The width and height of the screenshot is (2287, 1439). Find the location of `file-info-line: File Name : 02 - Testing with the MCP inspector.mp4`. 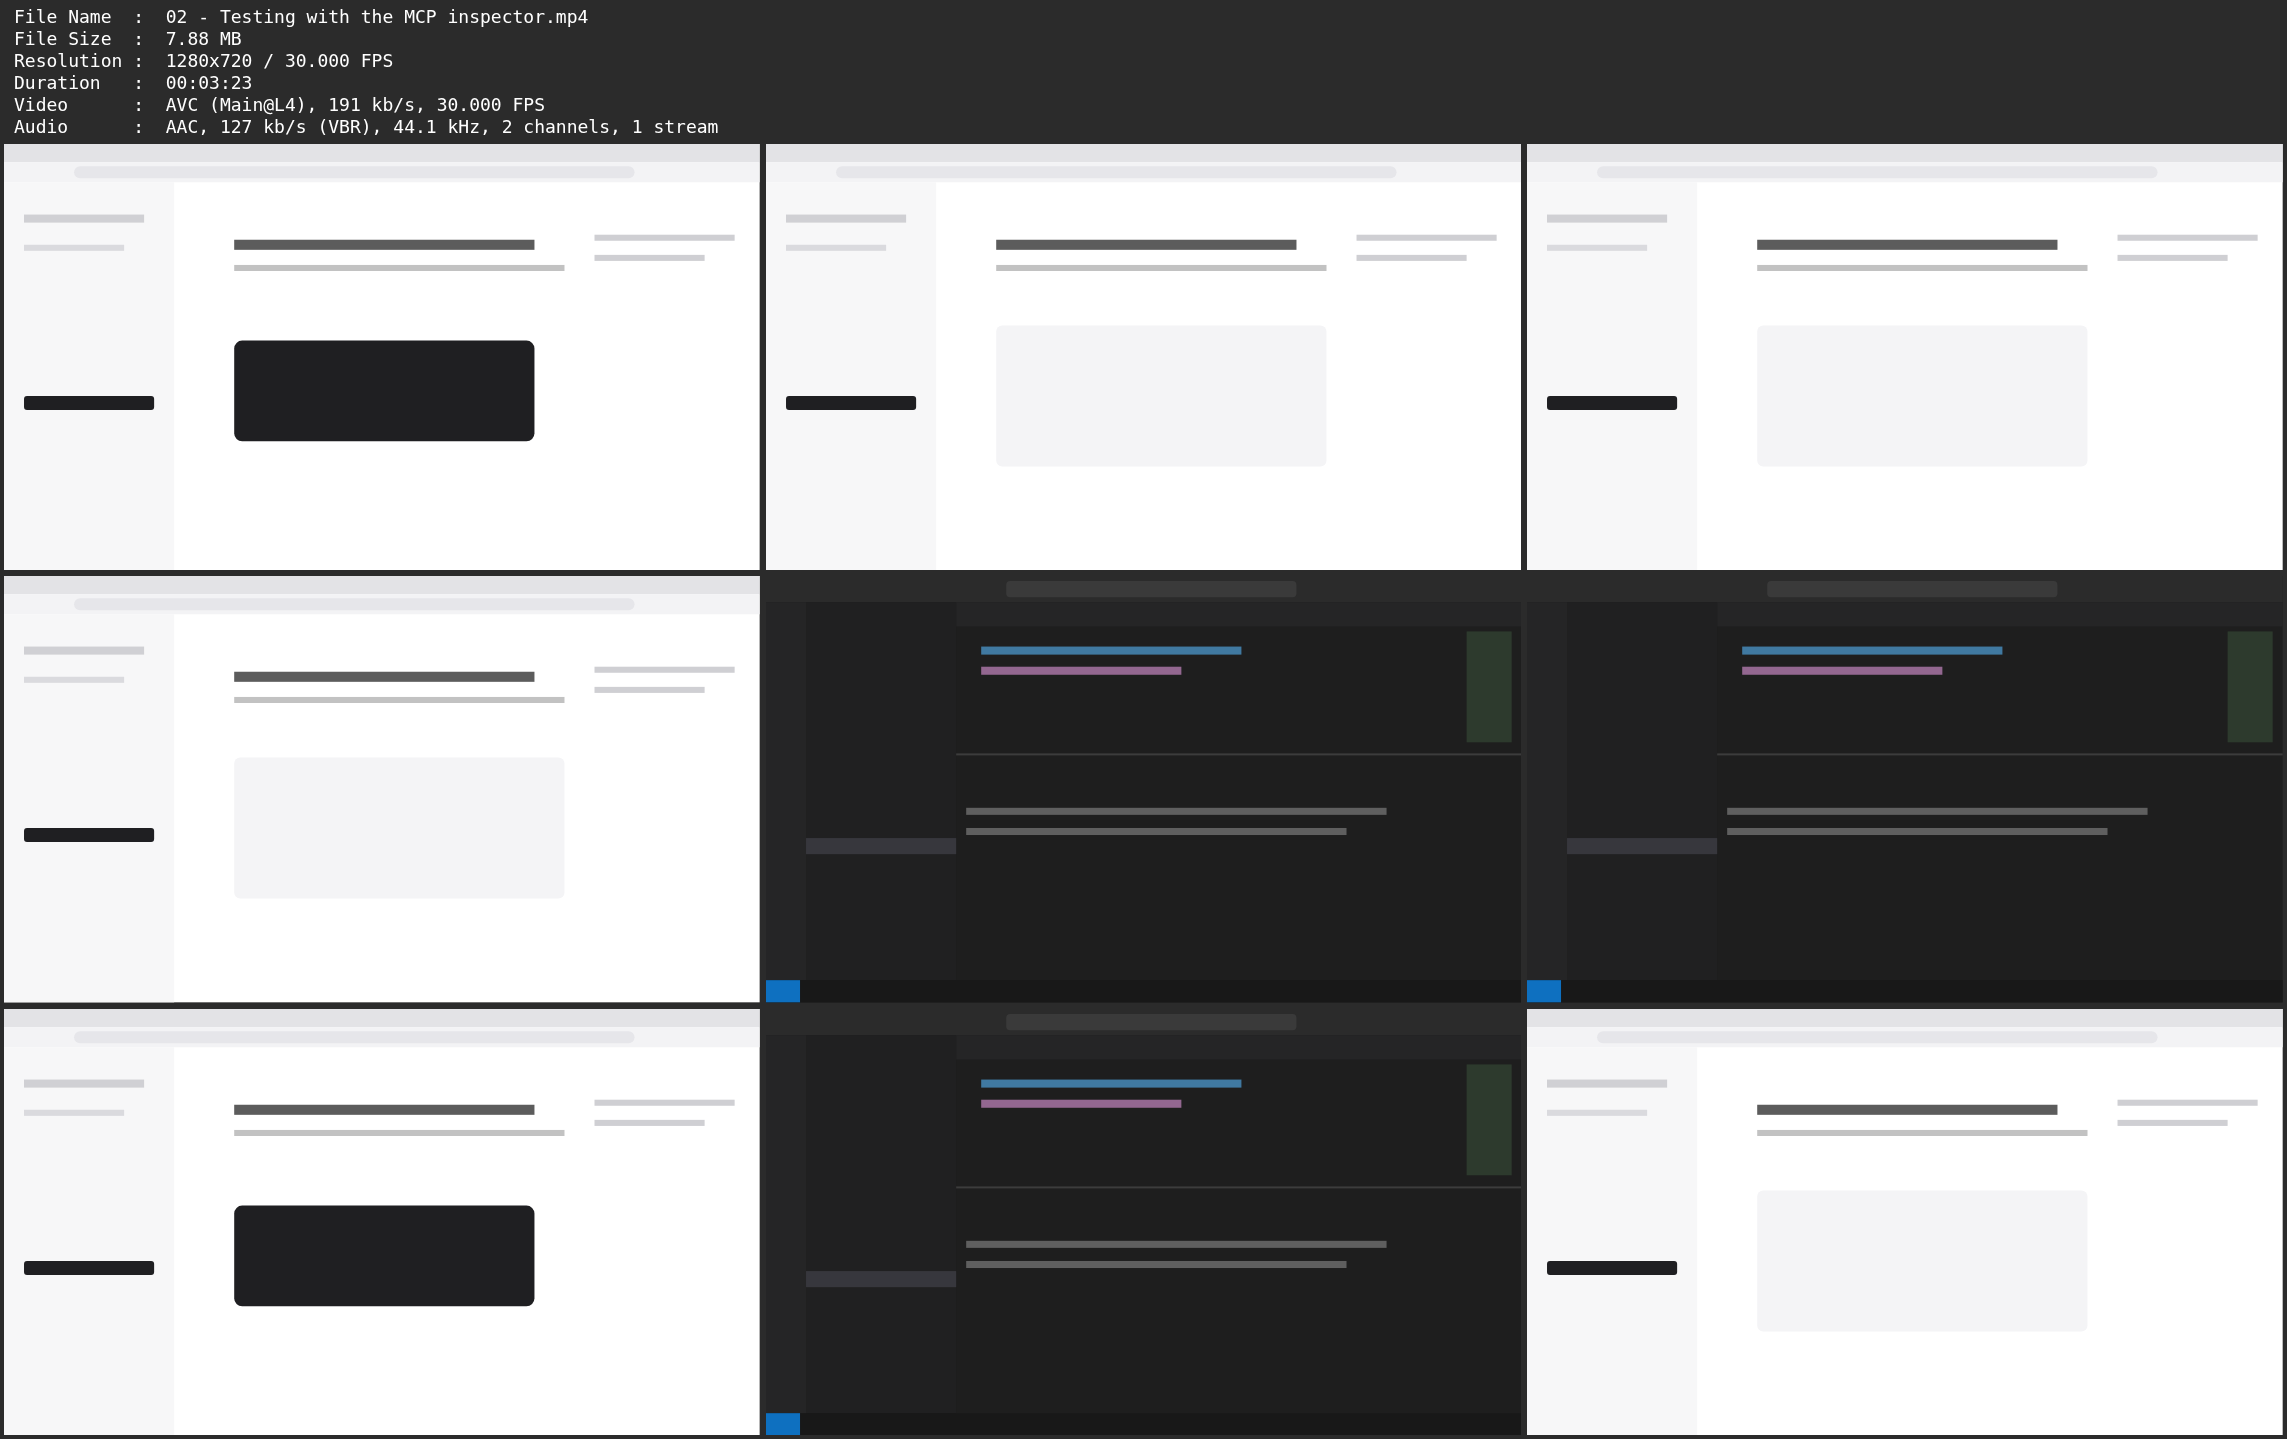

file-info-line: File Name : 02 - Testing with the MCP inspector.mp4 is located at coordinates (301, 17).